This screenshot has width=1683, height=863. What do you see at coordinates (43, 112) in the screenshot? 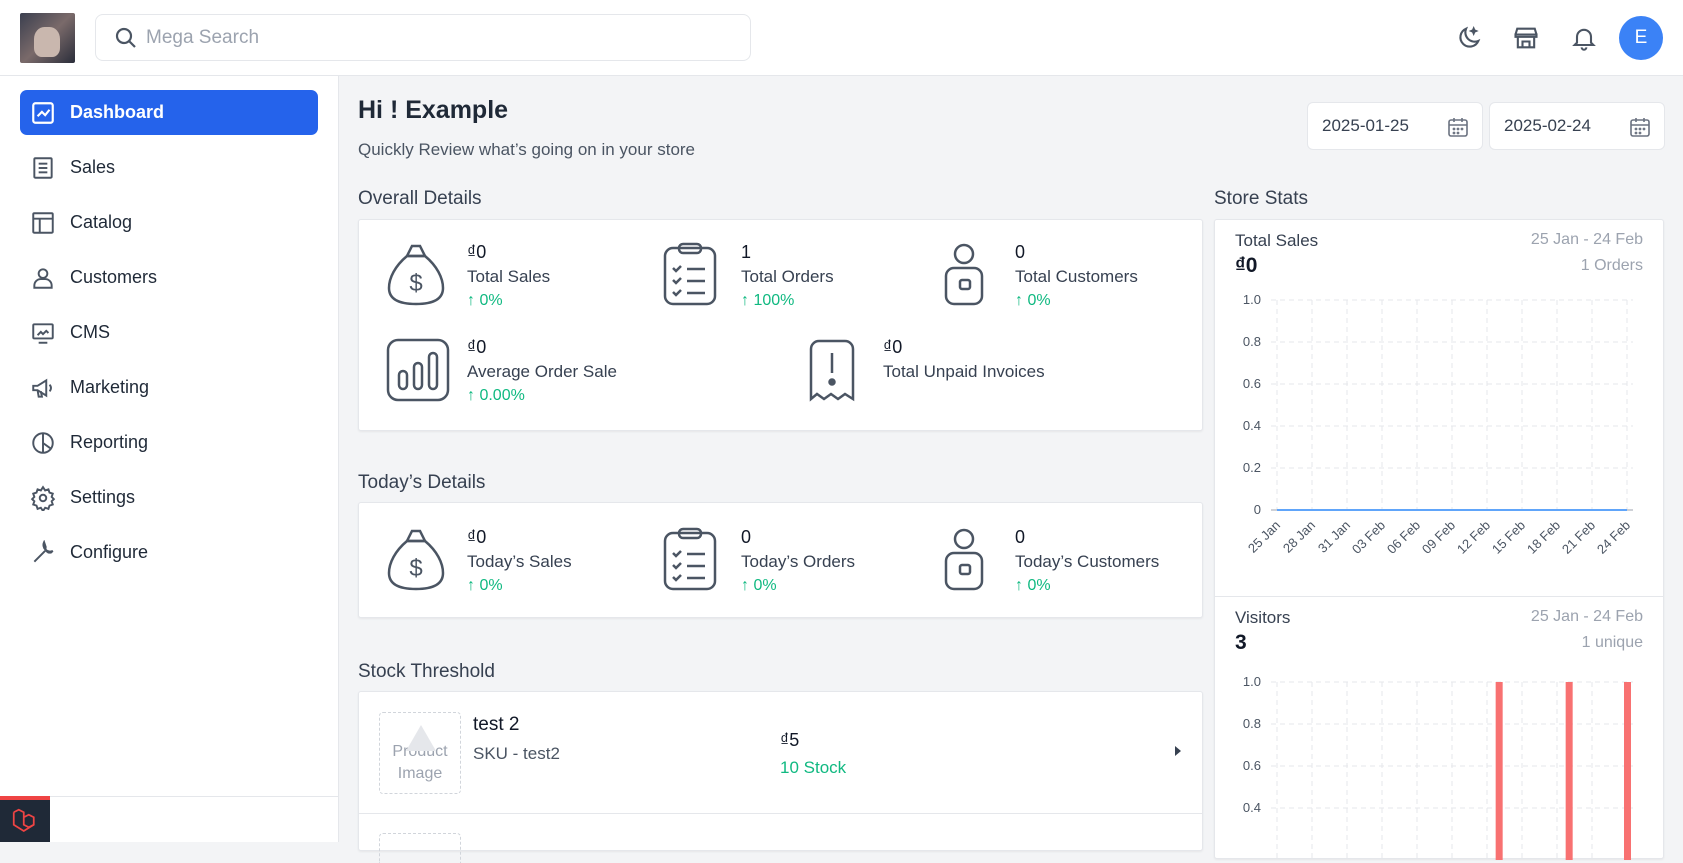
I see `dashboard-icon` at bounding box center [43, 112].